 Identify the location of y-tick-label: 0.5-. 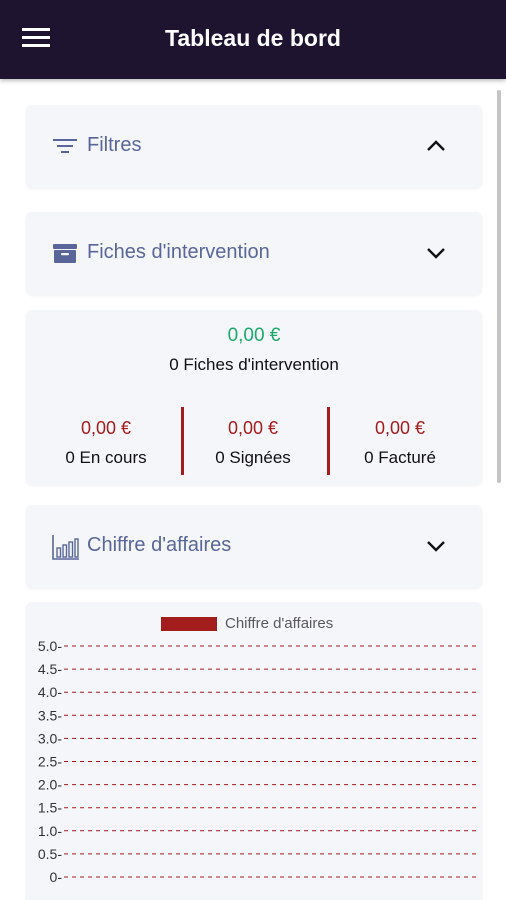
(50, 854).